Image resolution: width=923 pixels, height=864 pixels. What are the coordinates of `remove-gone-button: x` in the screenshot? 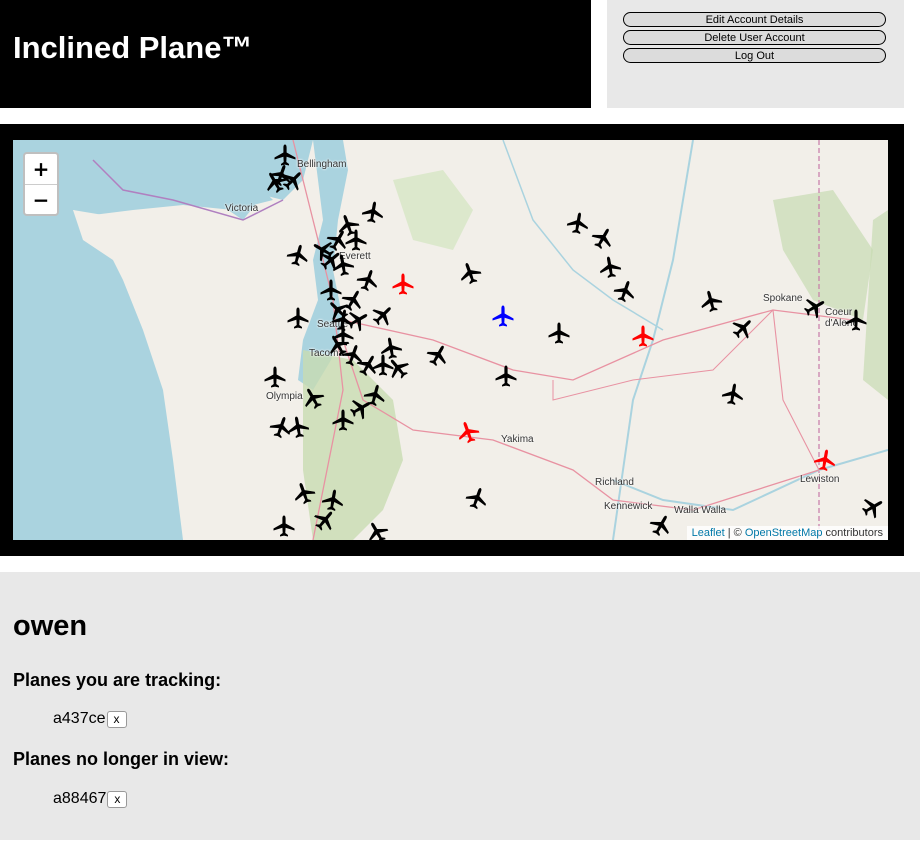 It's located at (117, 799).